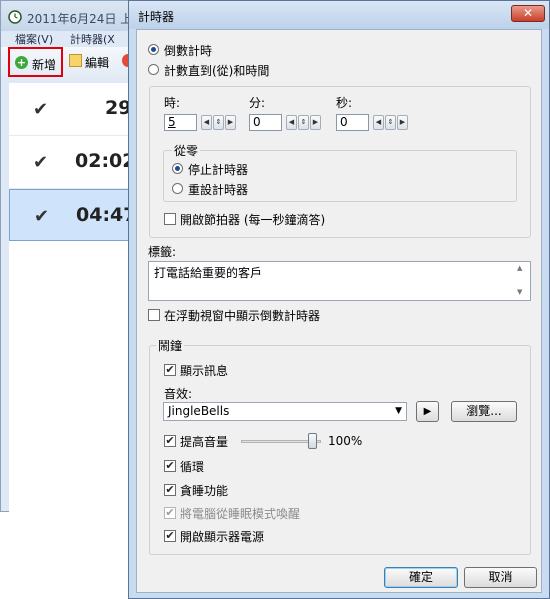 The width and height of the screenshot is (550, 599). Describe the element at coordinates (188, 51) in the screenshot. I see `countdown-label: 倒數計時` at that location.